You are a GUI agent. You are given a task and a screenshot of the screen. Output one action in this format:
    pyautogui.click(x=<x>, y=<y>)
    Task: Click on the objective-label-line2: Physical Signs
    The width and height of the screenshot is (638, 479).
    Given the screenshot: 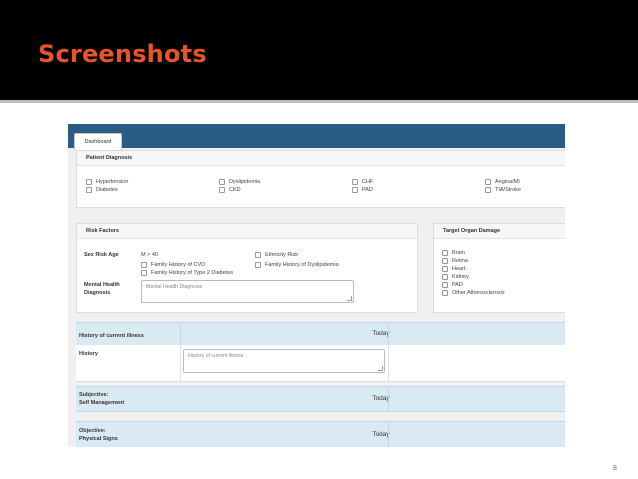 What is the action you would take?
    pyautogui.click(x=98, y=439)
    